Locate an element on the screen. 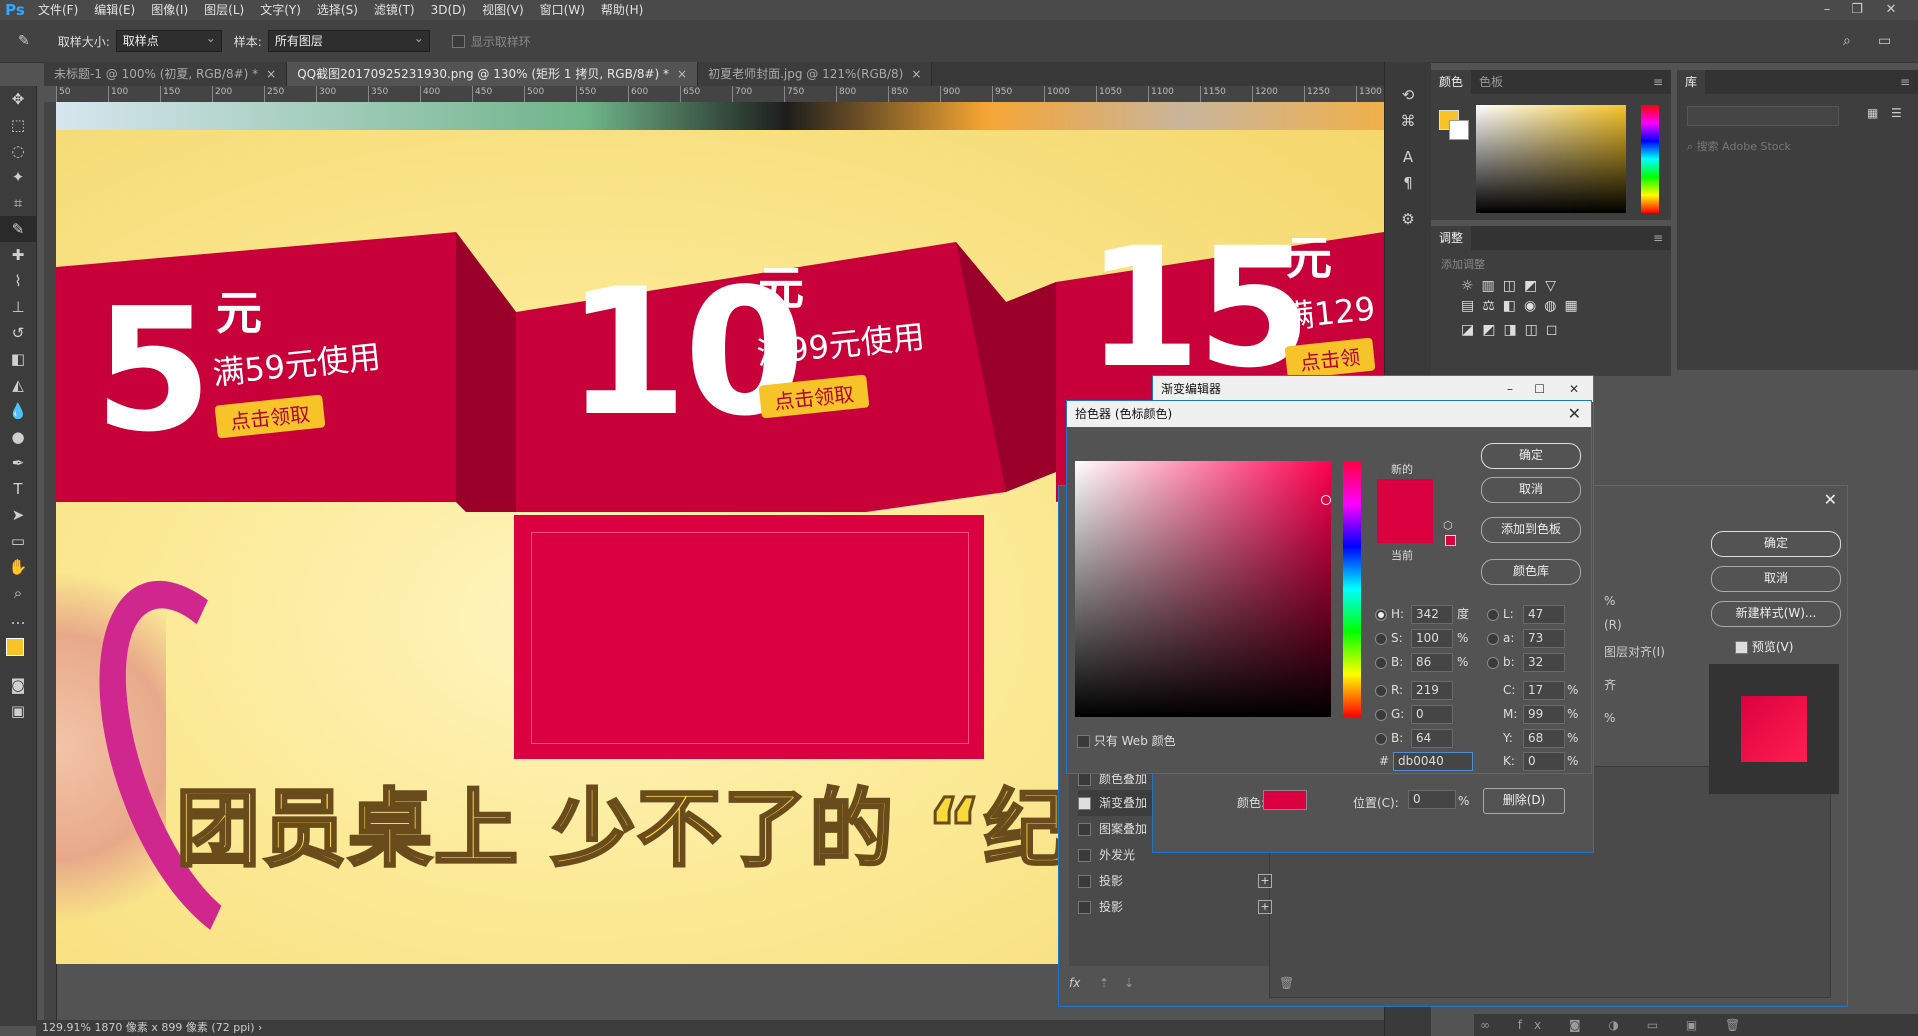  layers-panel-footer-icons: ∞ fx ◙ ◑ ▭ ▣ 🗑 is located at coordinates (1696, 1025).